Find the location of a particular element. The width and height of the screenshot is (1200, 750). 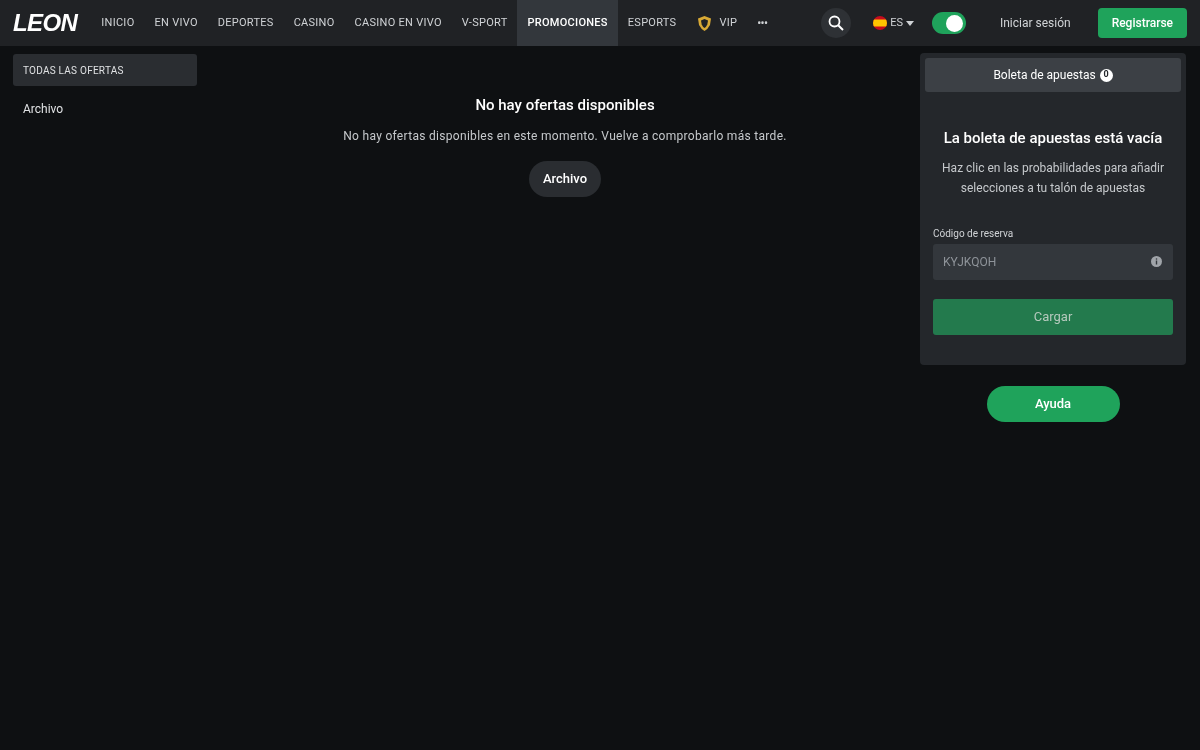

more-button: ••• is located at coordinates (762, 23).